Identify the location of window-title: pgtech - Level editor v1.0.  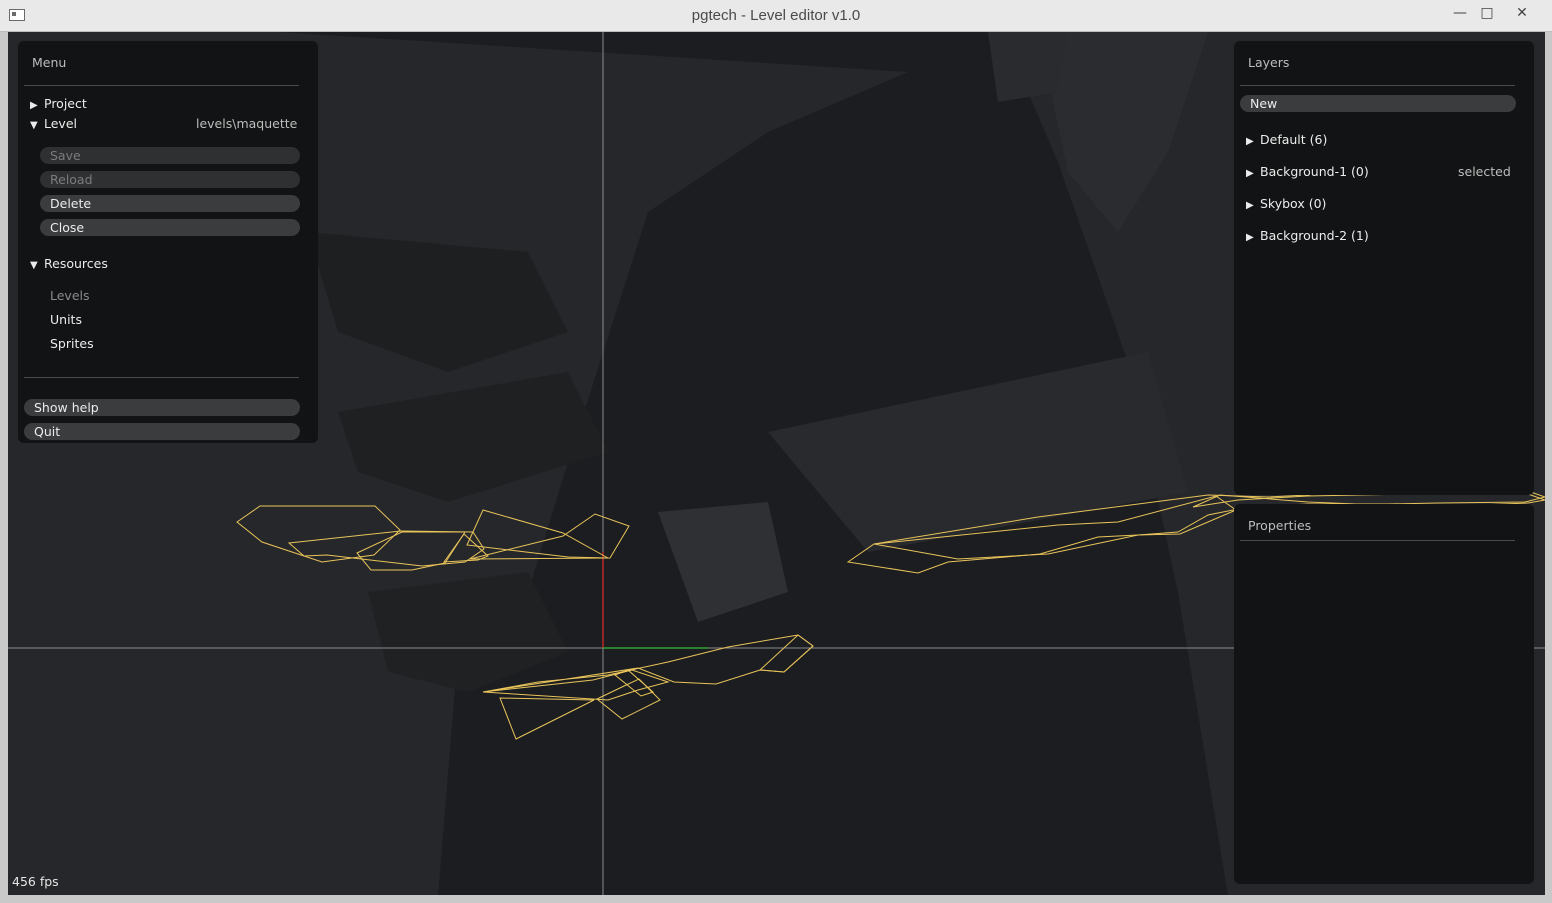
(776, 15).